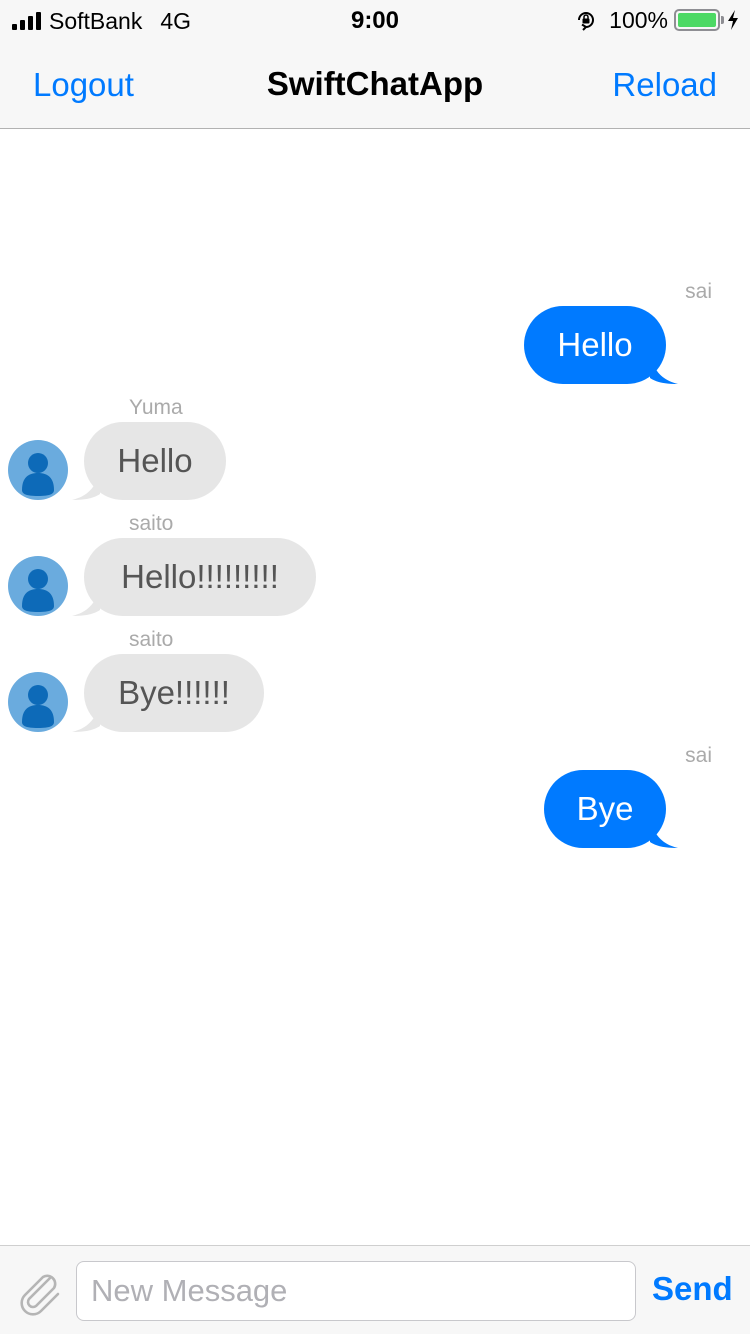 Image resolution: width=750 pixels, height=1334 pixels. What do you see at coordinates (664, 85) in the screenshot?
I see `reload-button: Reload` at bounding box center [664, 85].